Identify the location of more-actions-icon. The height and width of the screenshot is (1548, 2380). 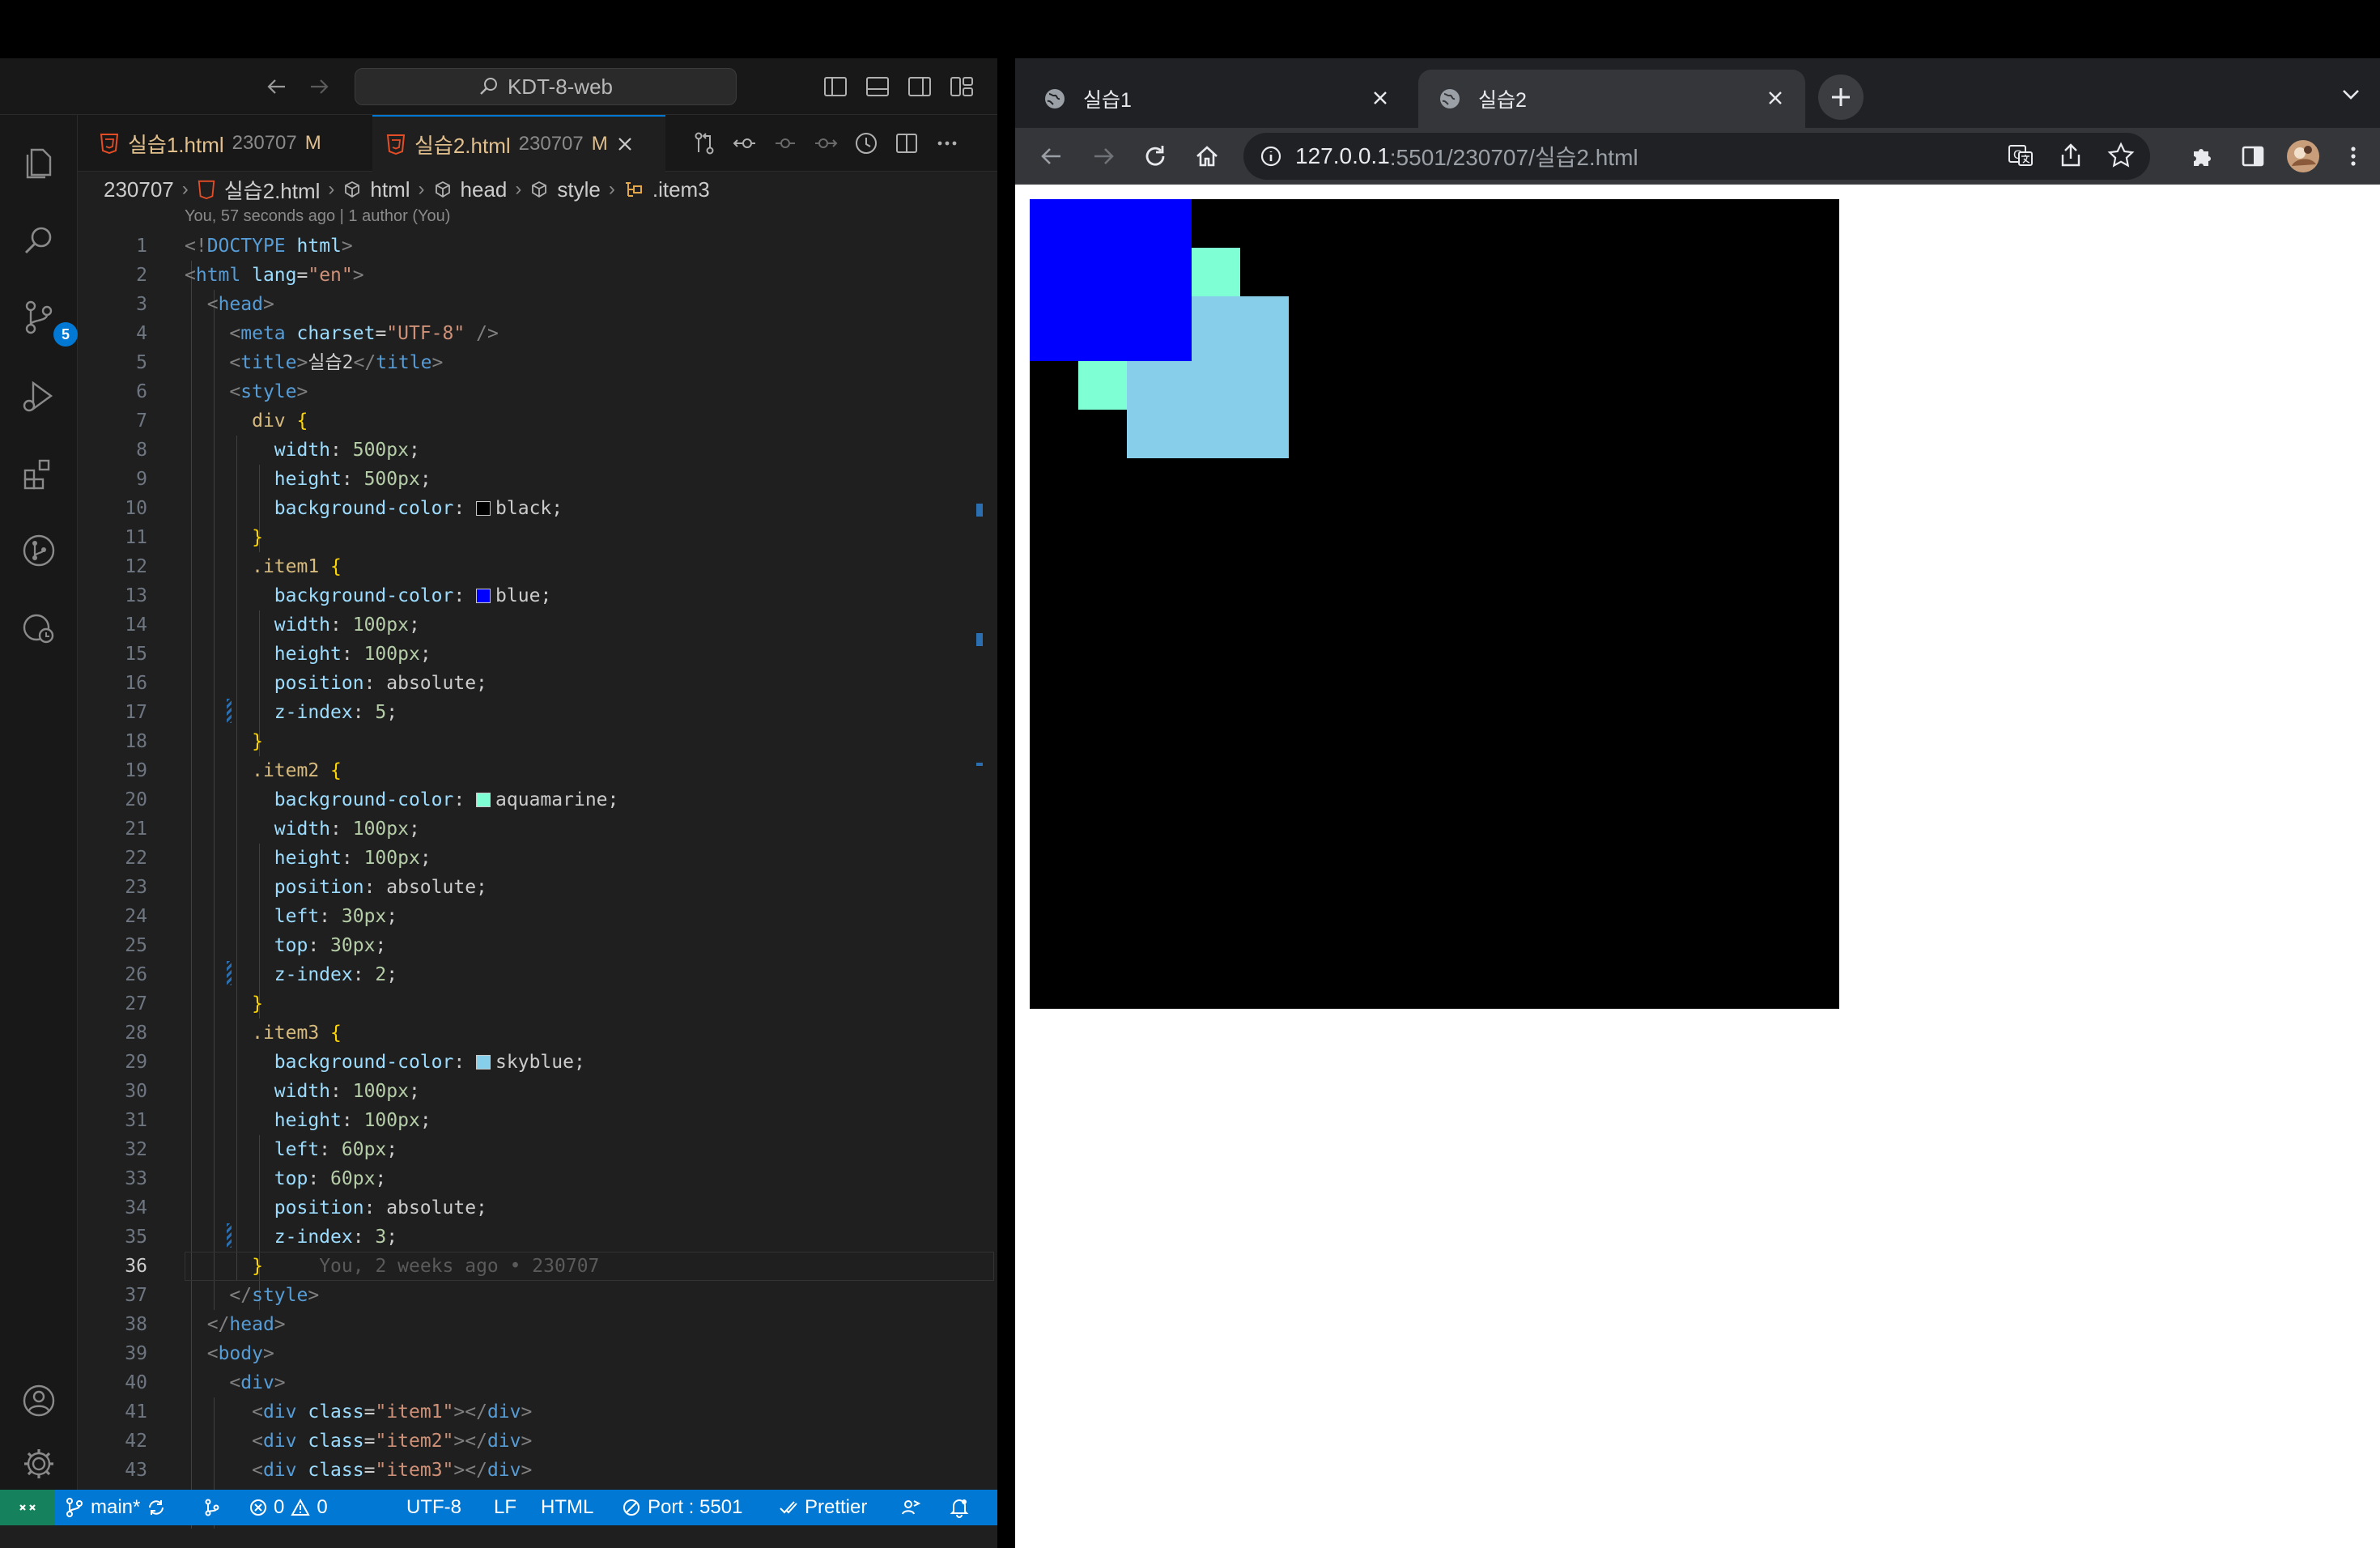
(947, 143).